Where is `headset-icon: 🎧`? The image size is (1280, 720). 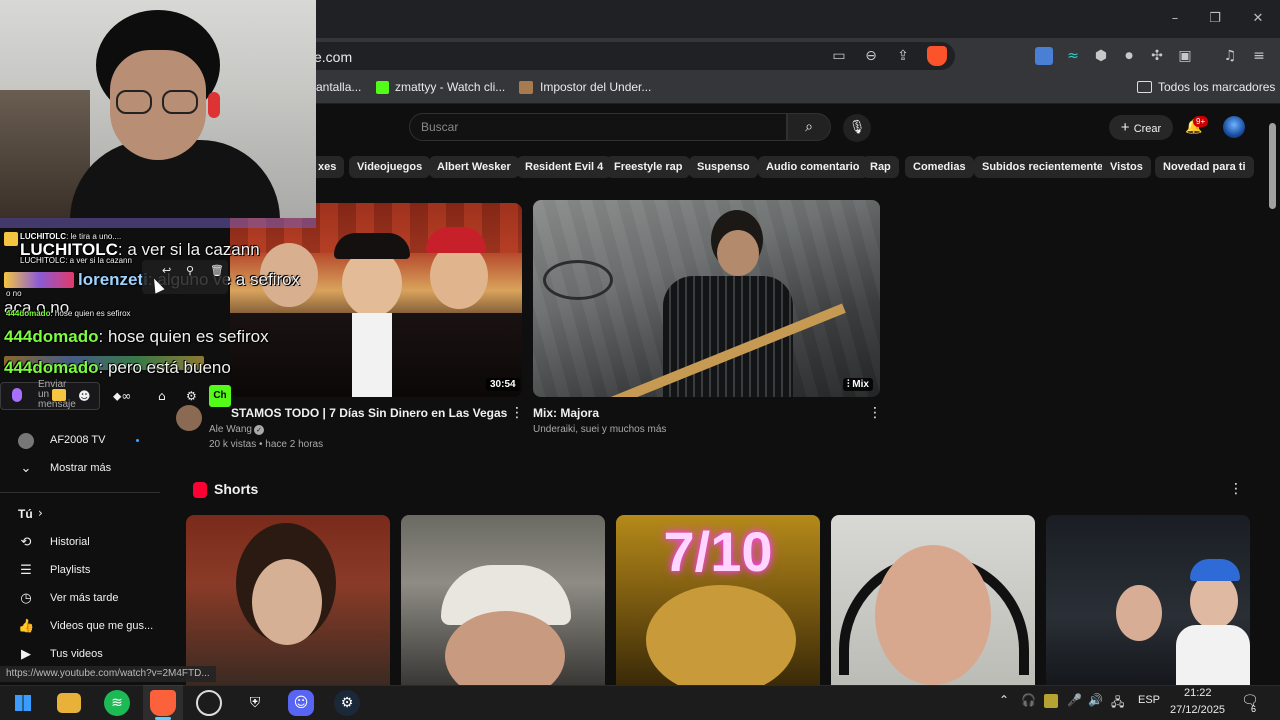
headset-icon: 🎧 is located at coordinates (1028, 700).